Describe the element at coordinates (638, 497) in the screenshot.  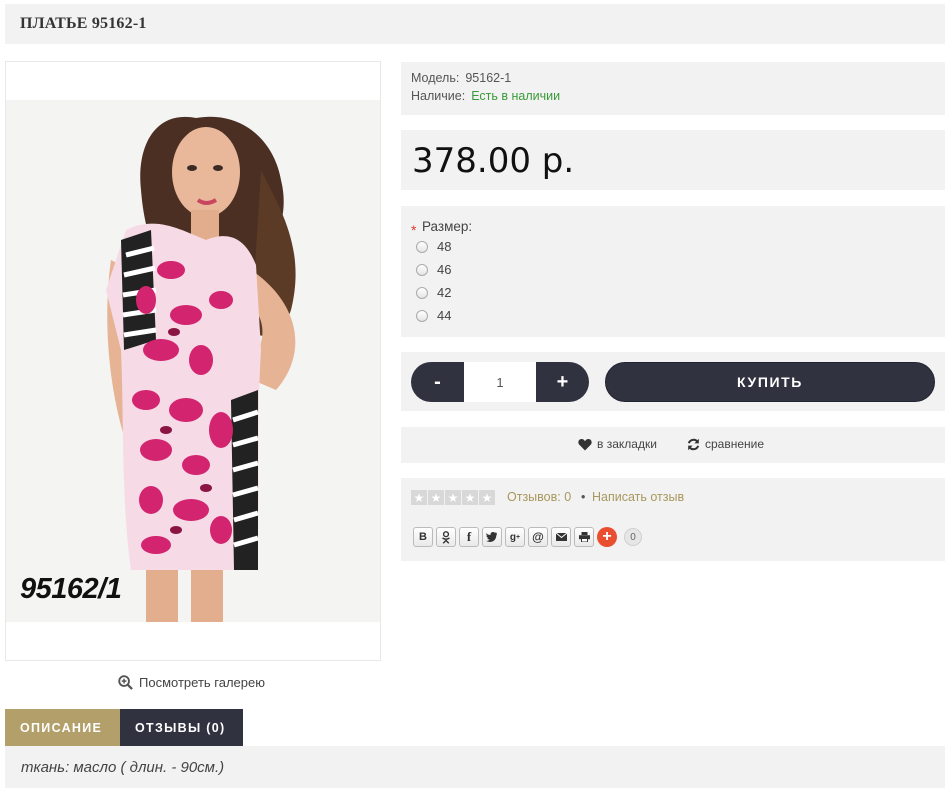
I see `write-review-link: Написать отзыв` at that location.